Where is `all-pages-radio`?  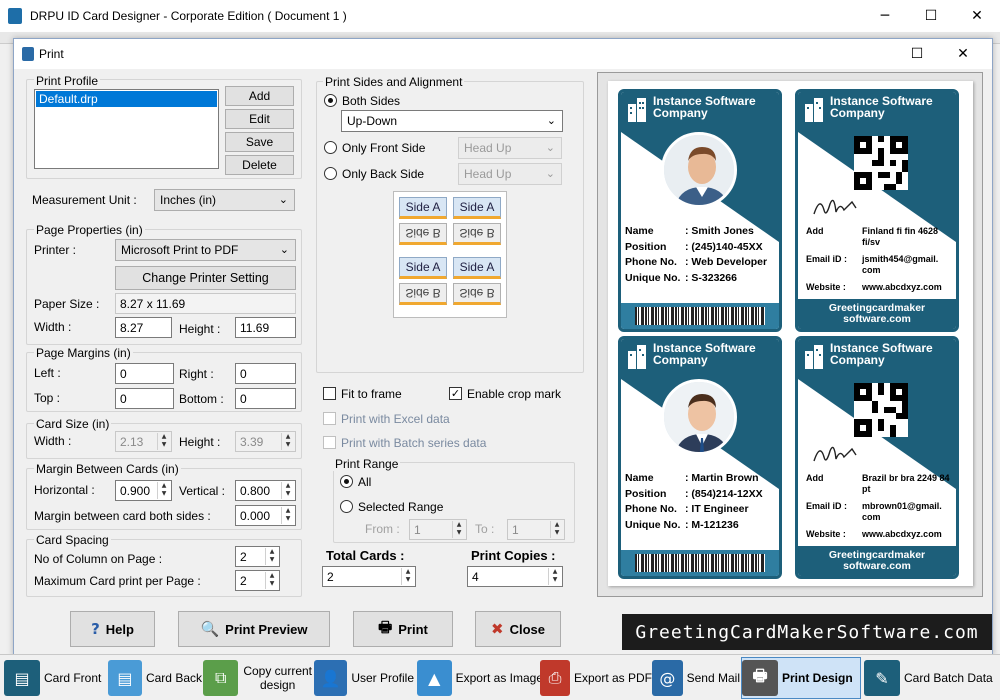 all-pages-radio is located at coordinates (346, 481).